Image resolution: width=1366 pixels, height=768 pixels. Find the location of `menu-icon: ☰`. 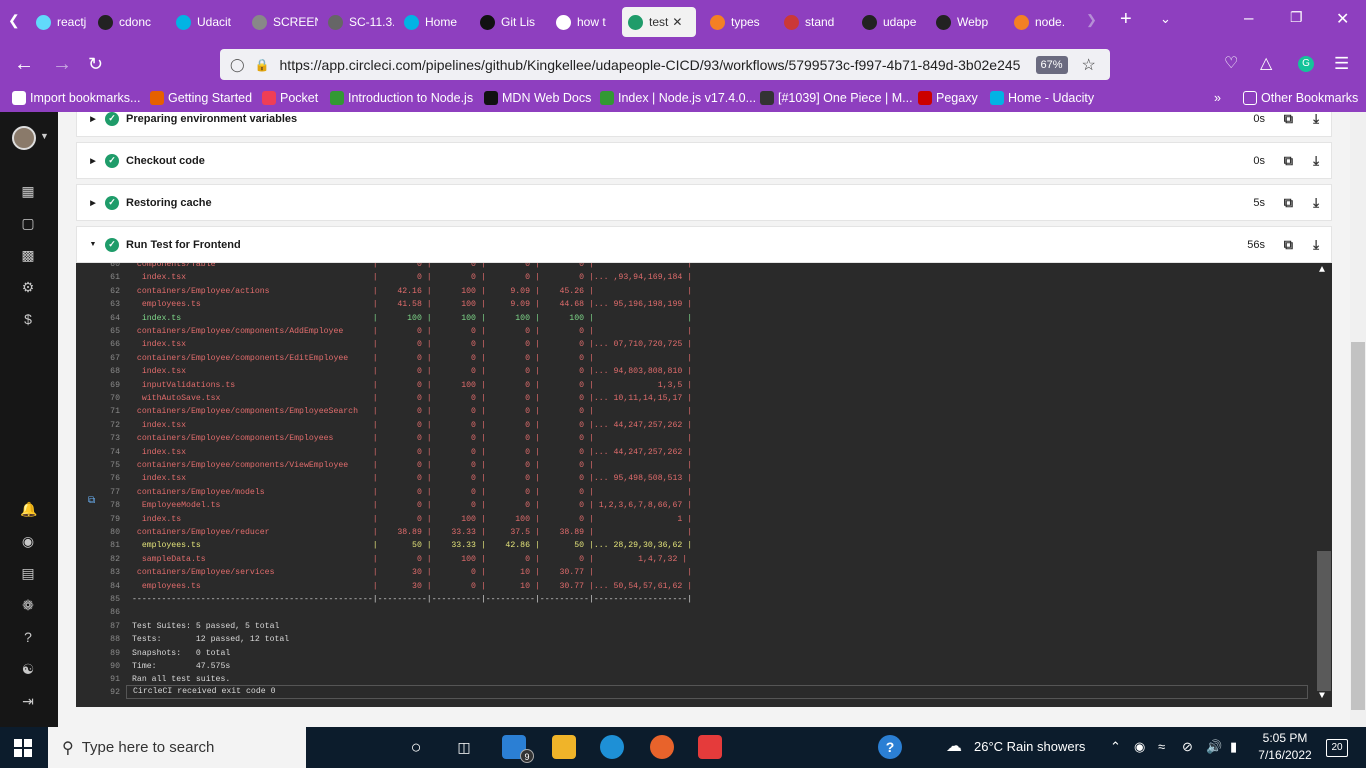

menu-icon: ☰ is located at coordinates (1341, 64).